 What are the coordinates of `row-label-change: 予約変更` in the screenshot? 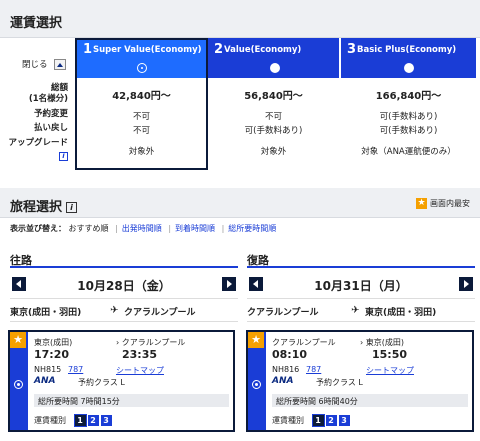 It's located at (50, 114).